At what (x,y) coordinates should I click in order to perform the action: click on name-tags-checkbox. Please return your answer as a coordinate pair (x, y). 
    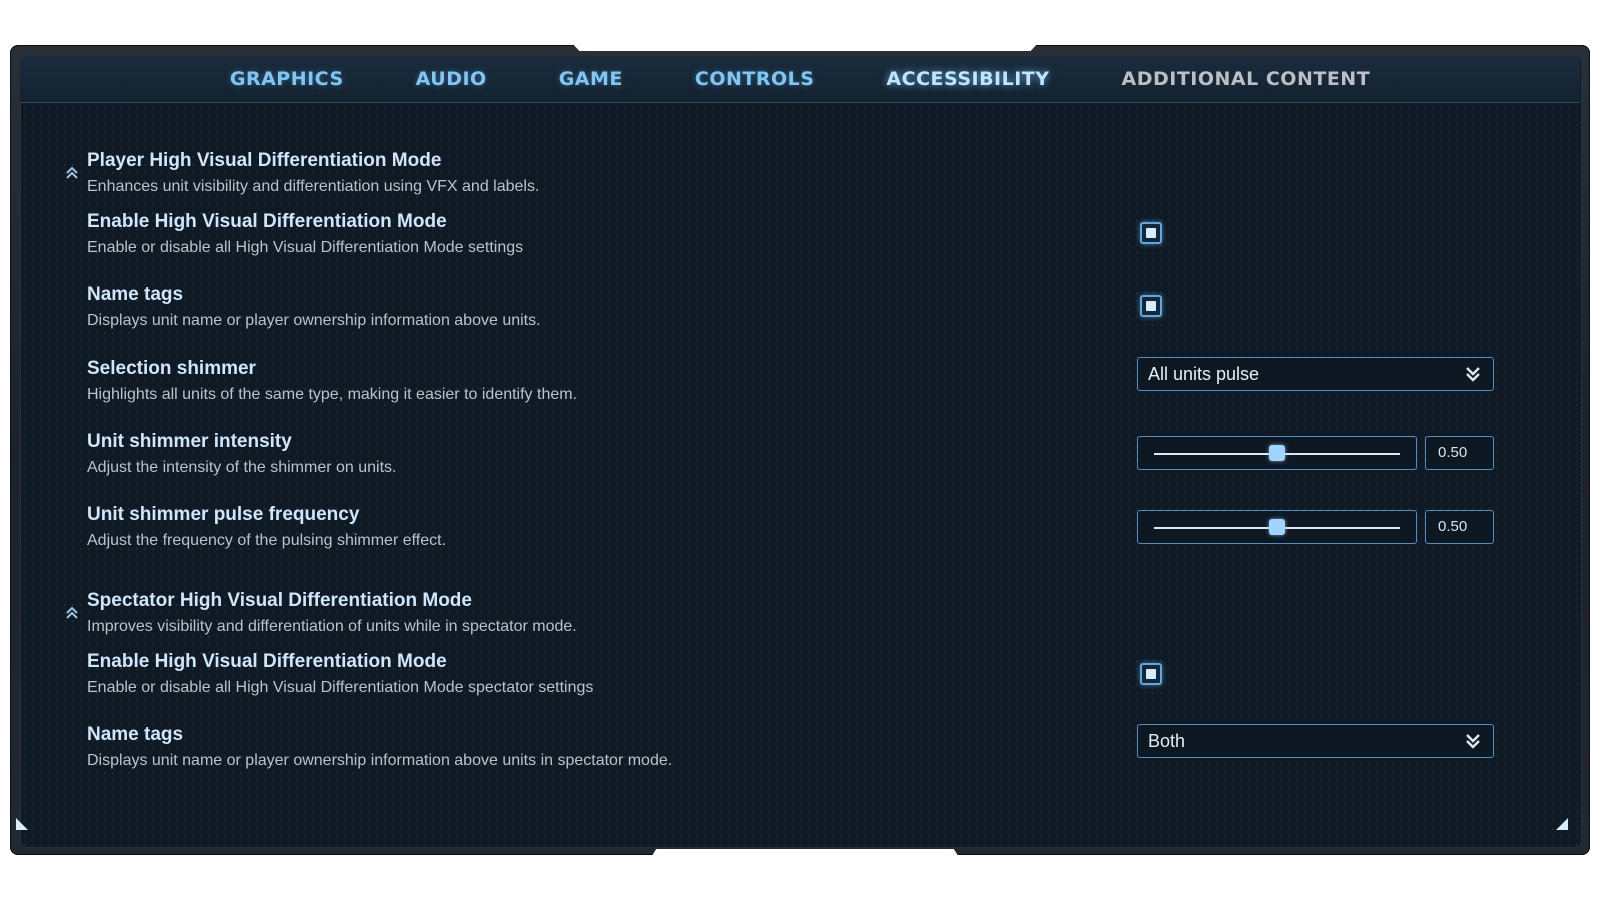
    Looking at the image, I should click on (1151, 306).